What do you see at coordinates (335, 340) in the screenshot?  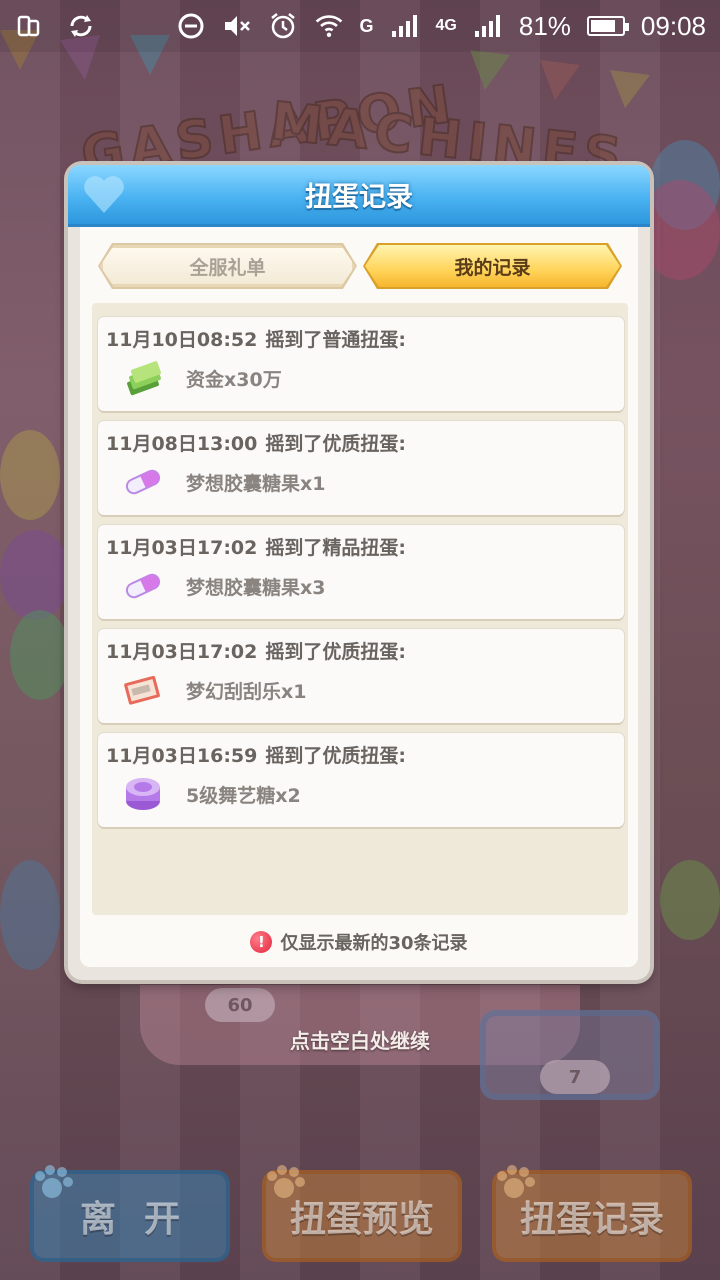 I see `record-action: 摇到了普通扭蛋:` at bounding box center [335, 340].